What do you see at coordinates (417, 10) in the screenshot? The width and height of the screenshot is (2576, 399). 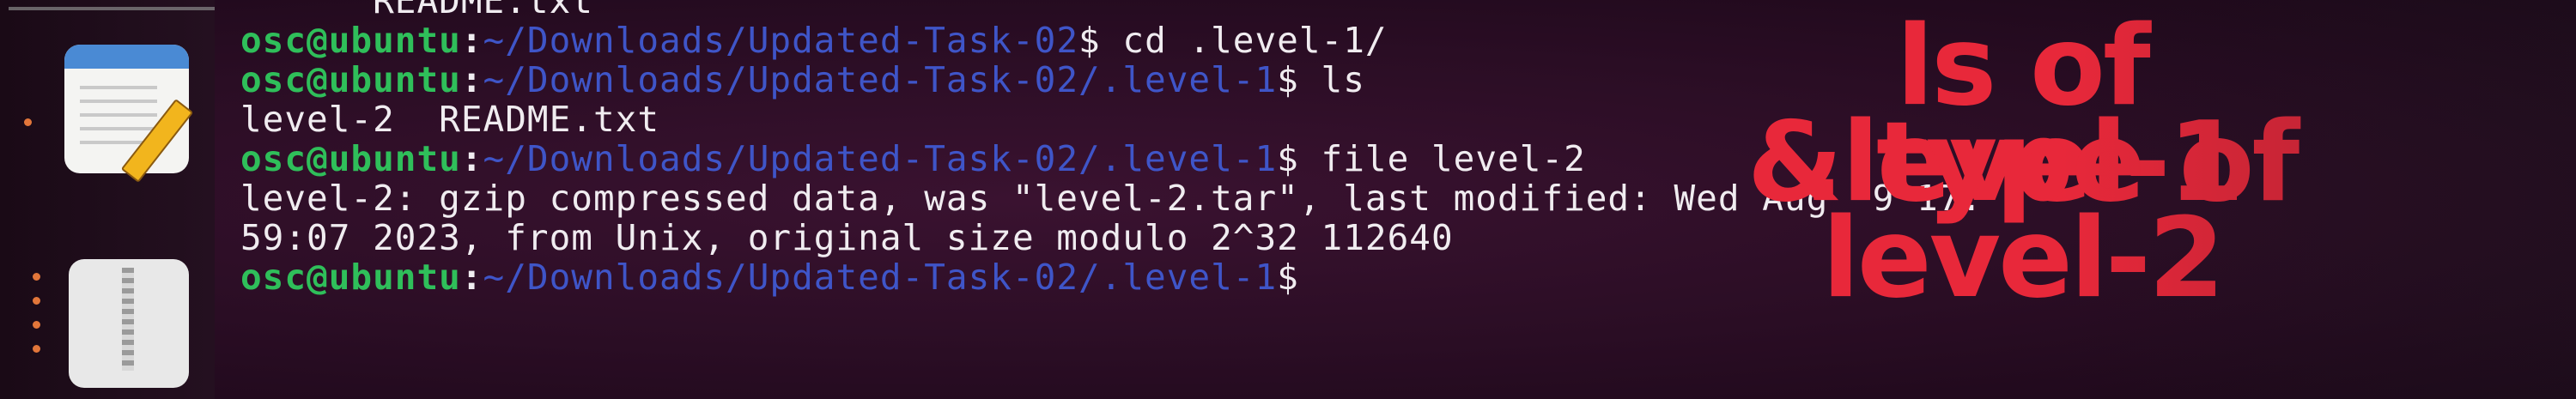 I see `terminal-output-line: README.txt` at bounding box center [417, 10].